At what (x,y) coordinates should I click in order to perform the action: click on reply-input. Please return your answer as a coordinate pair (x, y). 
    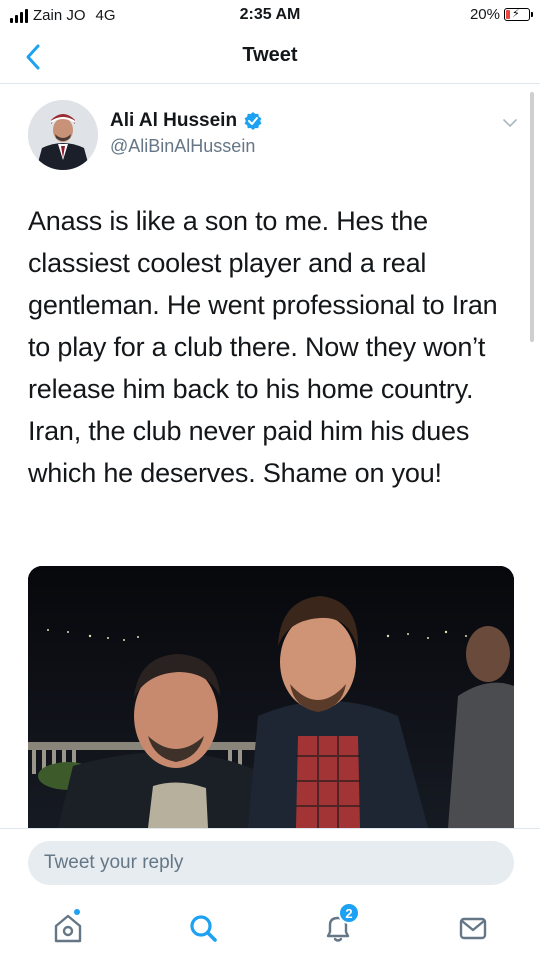
    Looking at the image, I should click on (271, 863).